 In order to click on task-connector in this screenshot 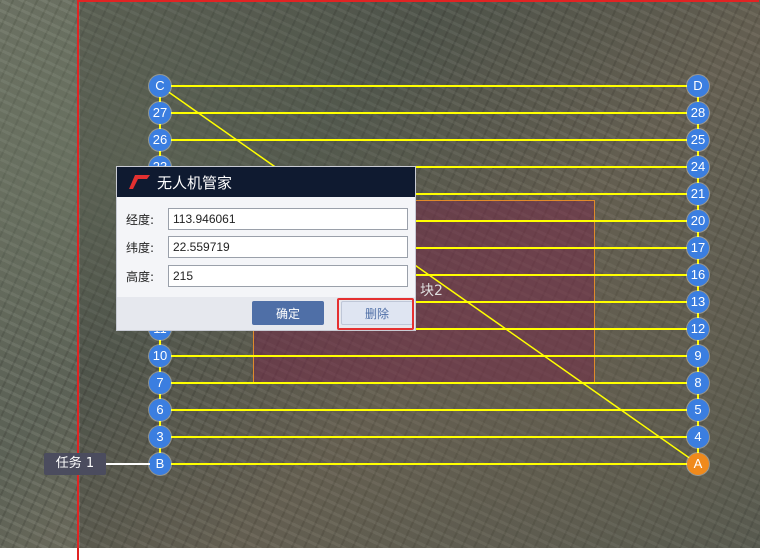, I will do `click(128, 464)`.